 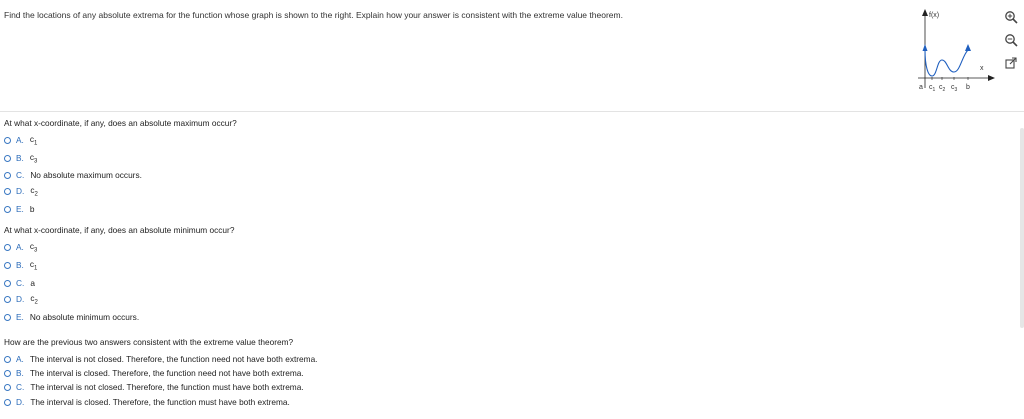 I want to click on q2-option-d: D. c2, so click(x=21, y=299).